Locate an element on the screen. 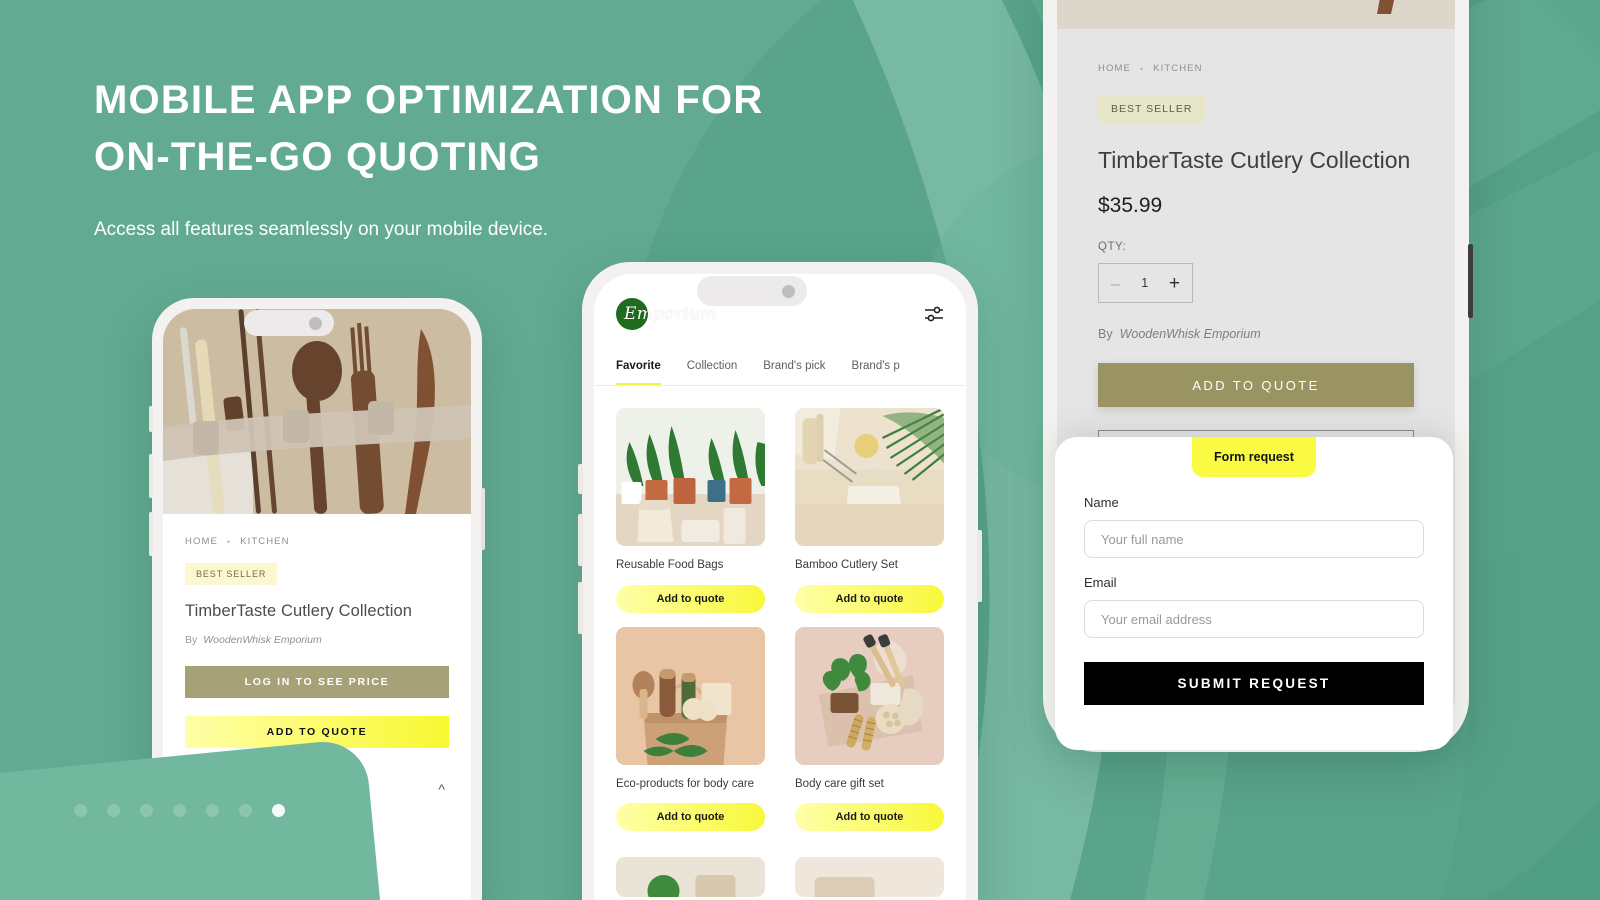 The image size is (1600, 900). name-input is located at coordinates (1254, 539).